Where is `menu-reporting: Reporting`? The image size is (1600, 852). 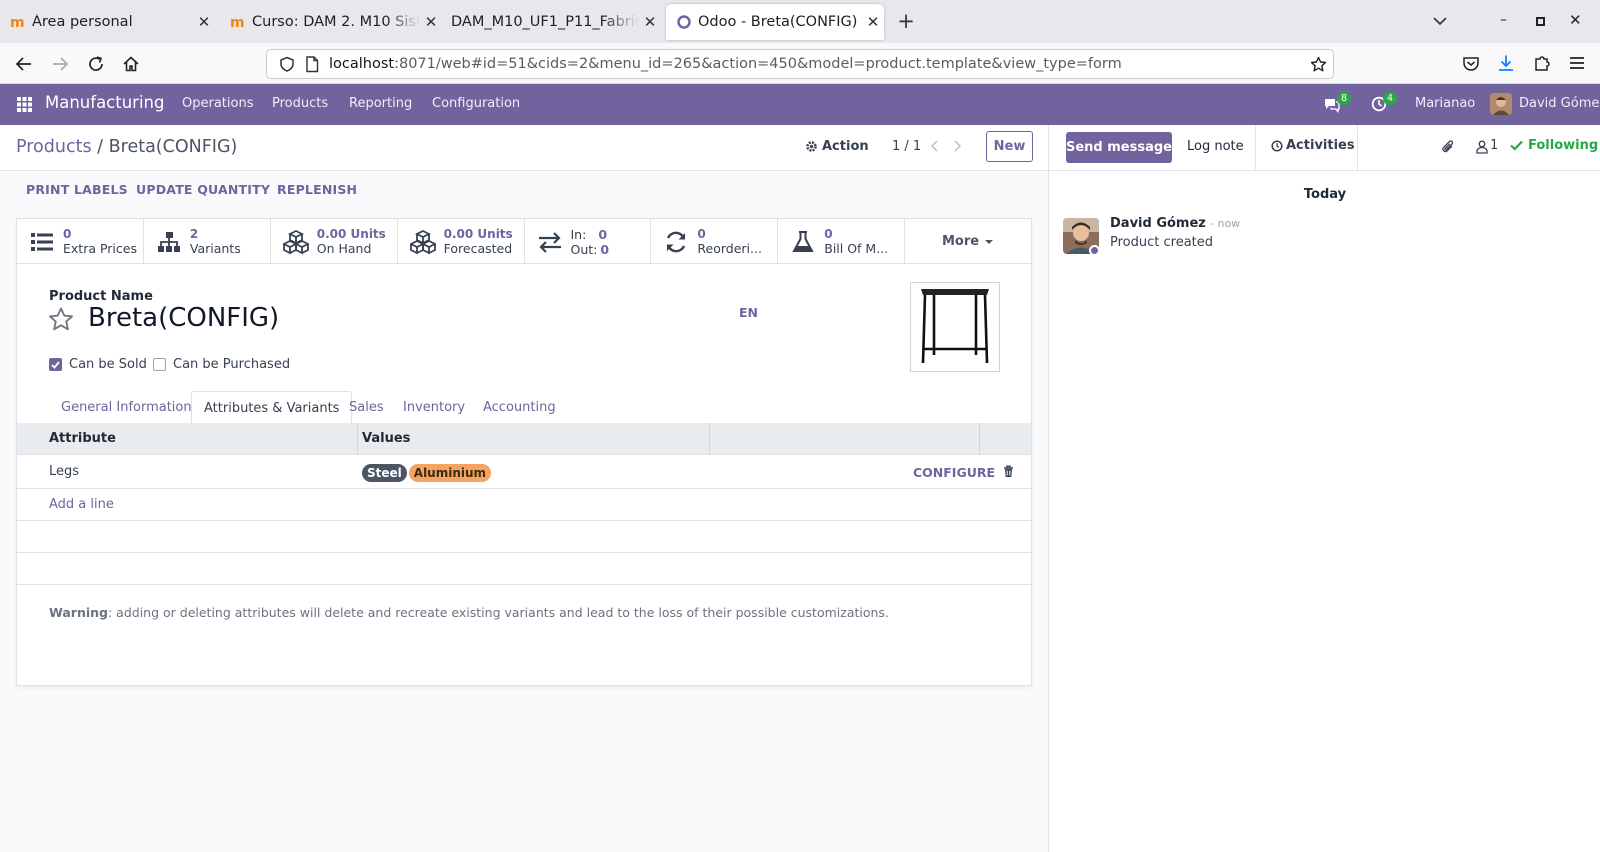 menu-reporting: Reporting is located at coordinates (380, 103).